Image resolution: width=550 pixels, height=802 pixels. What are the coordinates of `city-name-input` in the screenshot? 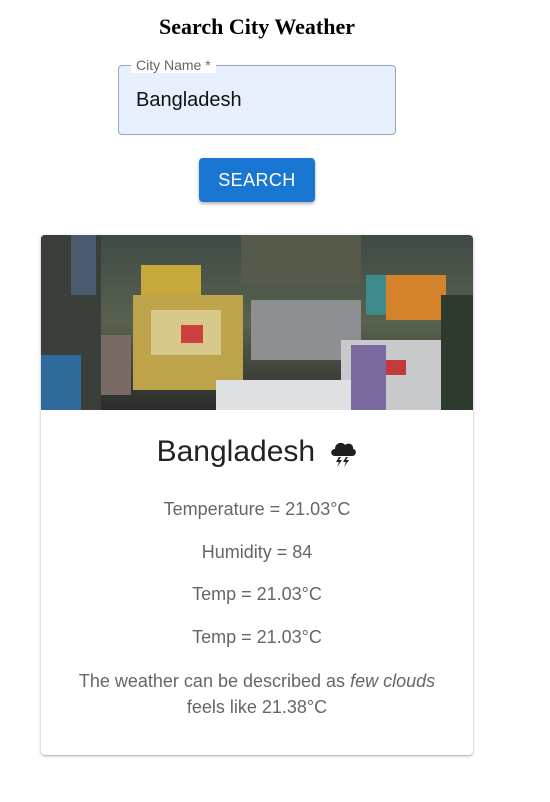 It's located at (256, 100).